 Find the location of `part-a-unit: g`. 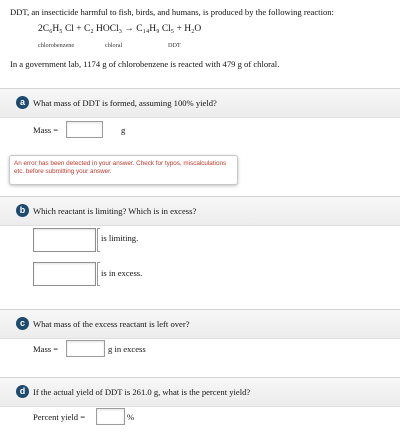

part-a-unit: g is located at coordinates (123, 130).